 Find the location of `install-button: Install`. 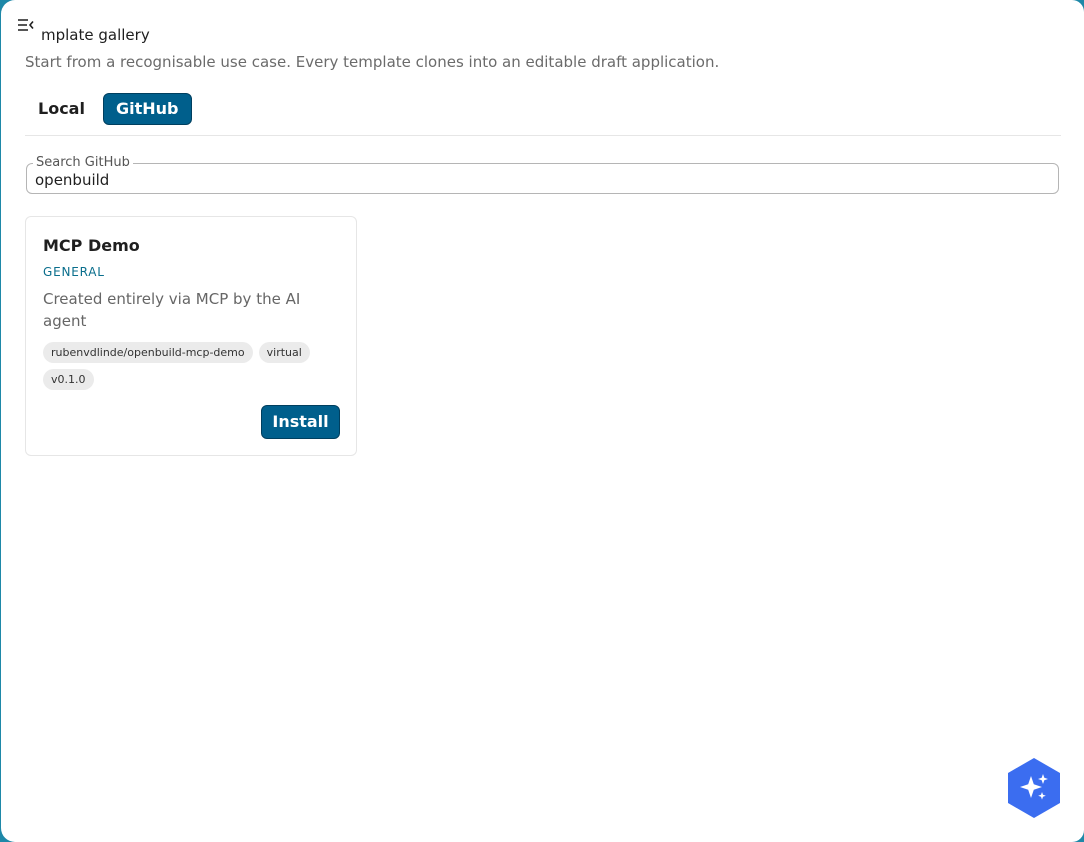

install-button: Install is located at coordinates (300, 422).